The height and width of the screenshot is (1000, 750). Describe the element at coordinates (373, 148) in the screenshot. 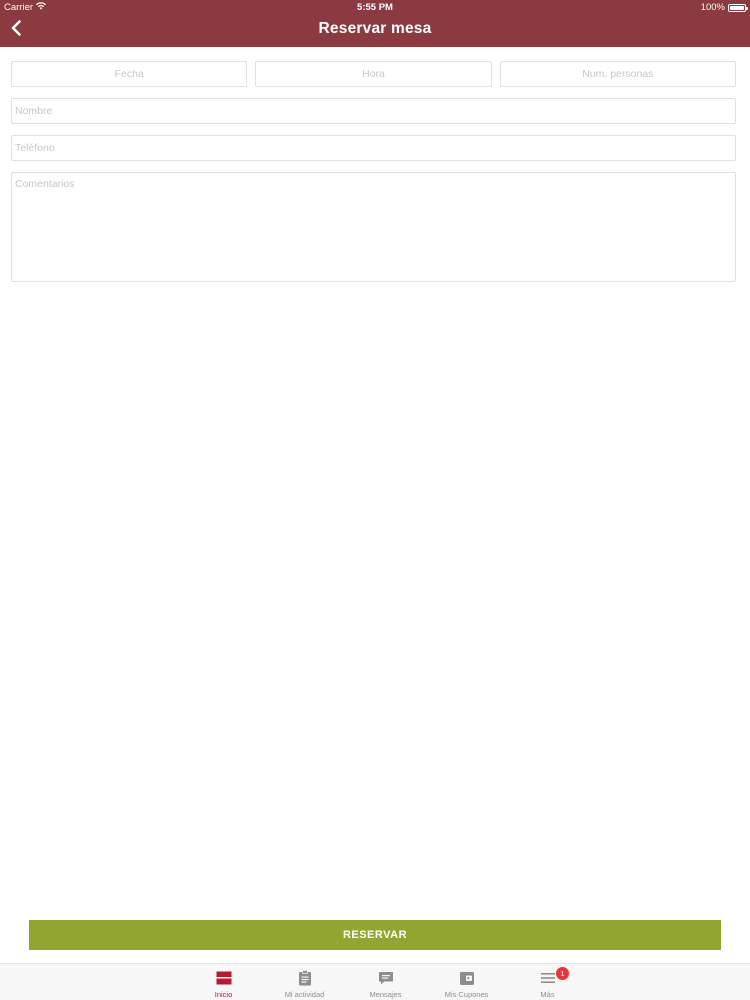

I see `telefono-field` at that location.